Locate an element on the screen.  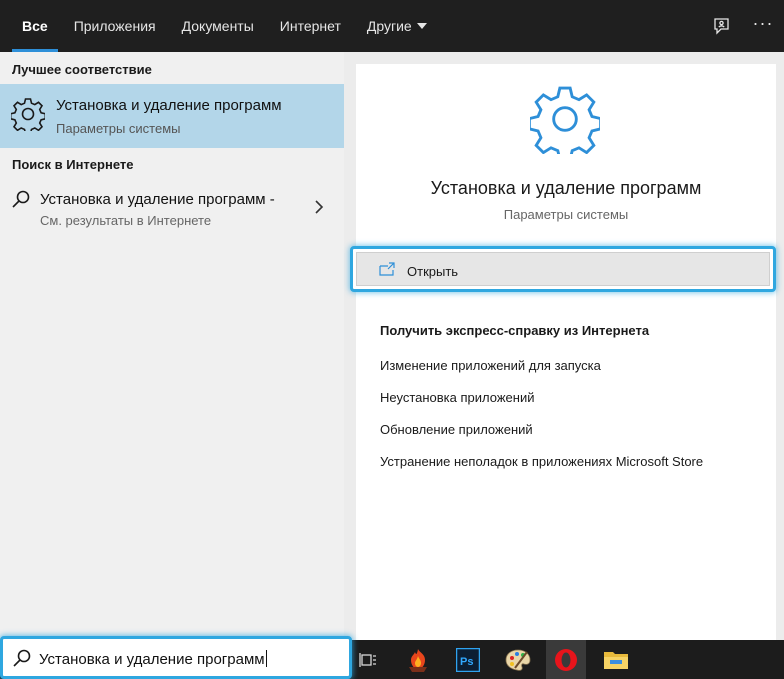
tab-label: Все is located at coordinates (35, 26).